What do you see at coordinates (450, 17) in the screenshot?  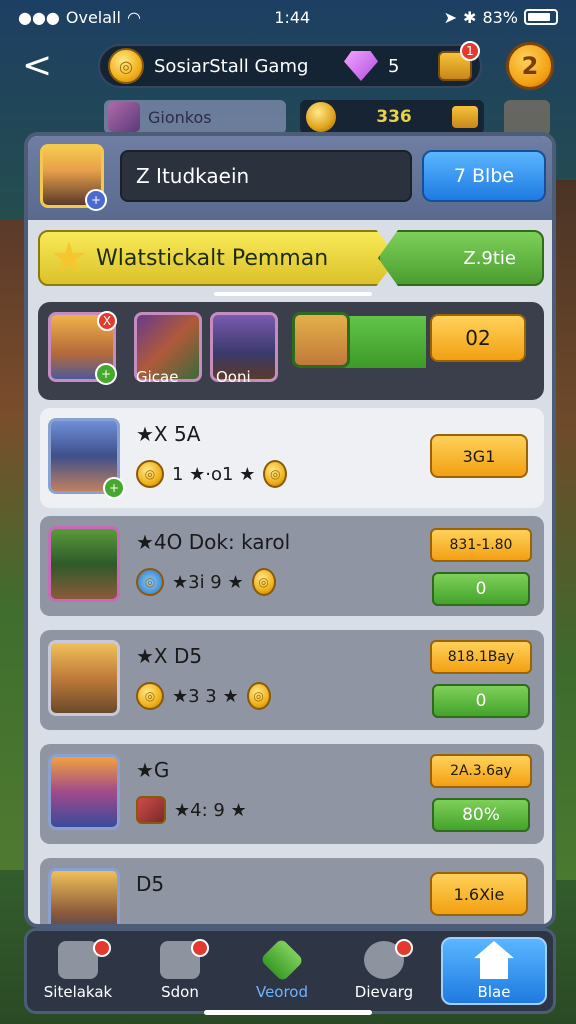 I see `location-icon: ➤` at bounding box center [450, 17].